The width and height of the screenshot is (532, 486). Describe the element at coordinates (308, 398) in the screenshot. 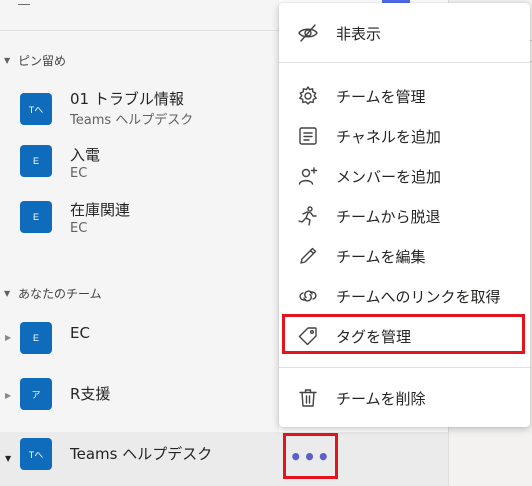

I see `trash-icon` at that location.